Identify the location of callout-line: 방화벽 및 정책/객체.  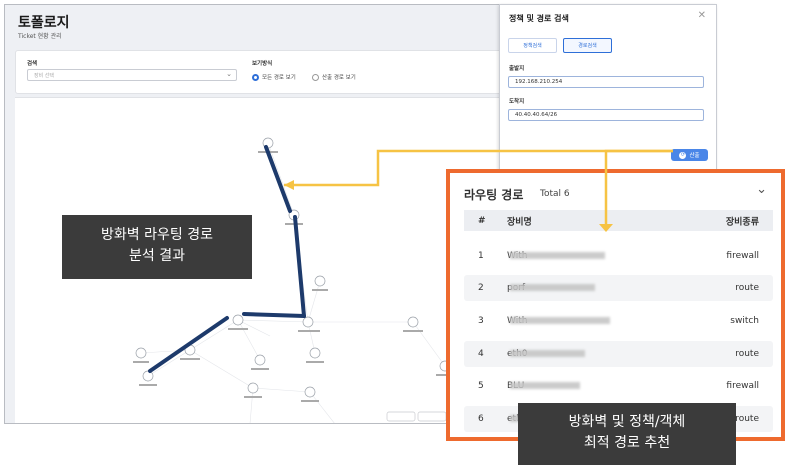
(627, 422).